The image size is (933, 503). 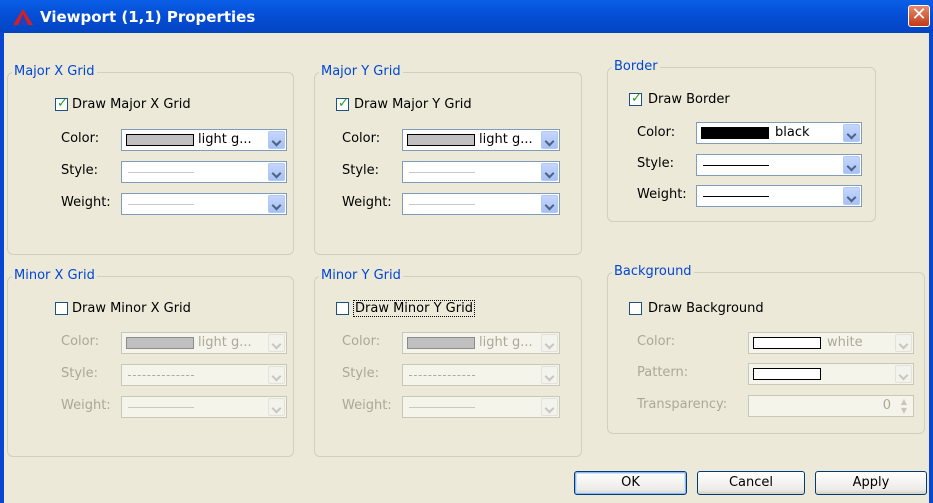 What do you see at coordinates (204, 204) in the screenshot?
I see `major-x-weight-select` at bounding box center [204, 204].